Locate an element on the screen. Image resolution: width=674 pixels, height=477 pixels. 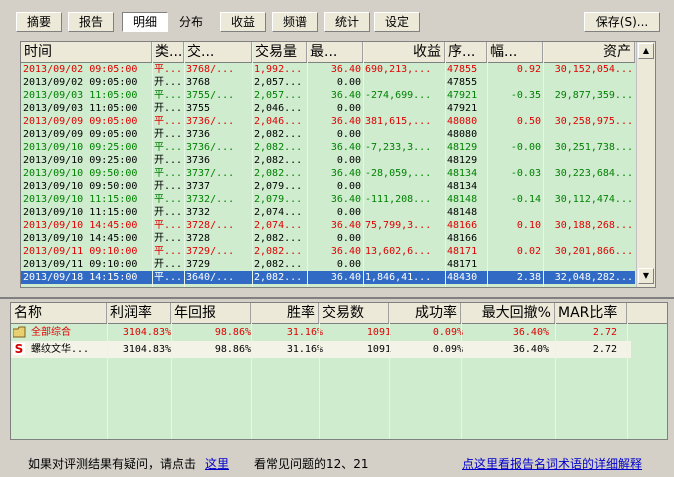
cell-time: 2013/09/03 11:05:00 is located at coordinates (80, 95).